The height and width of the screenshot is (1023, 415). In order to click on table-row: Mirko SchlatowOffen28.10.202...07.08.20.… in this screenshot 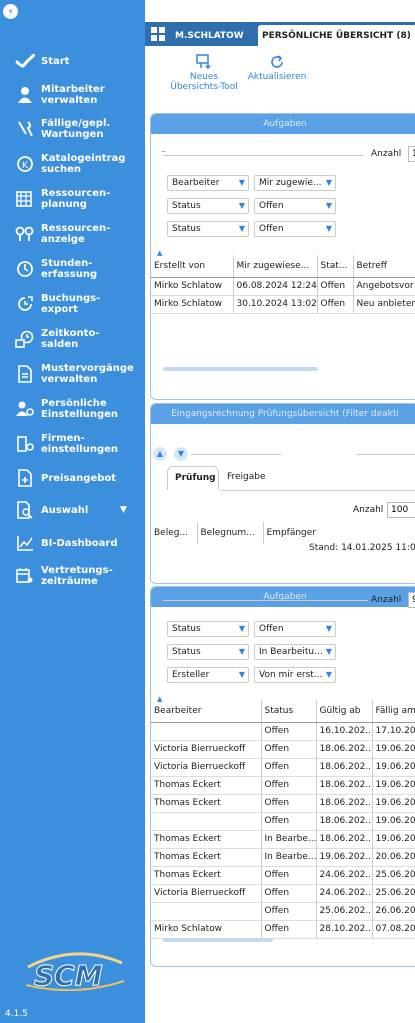, I will do `click(283, 929)`.